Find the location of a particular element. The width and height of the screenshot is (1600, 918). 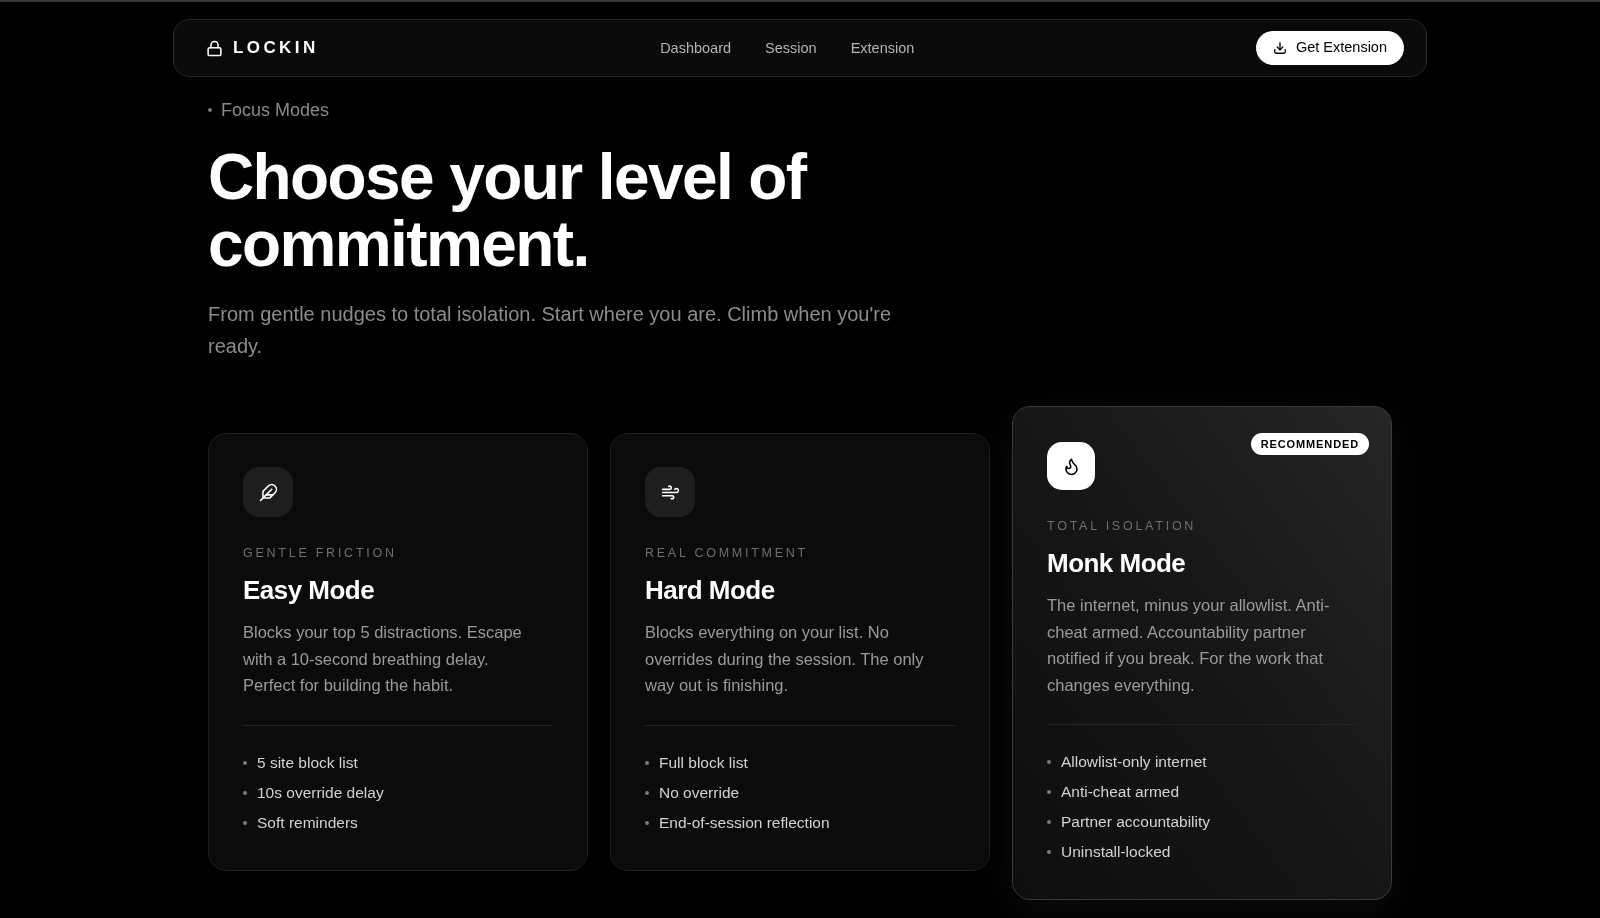

lock-icon is located at coordinates (214, 48).